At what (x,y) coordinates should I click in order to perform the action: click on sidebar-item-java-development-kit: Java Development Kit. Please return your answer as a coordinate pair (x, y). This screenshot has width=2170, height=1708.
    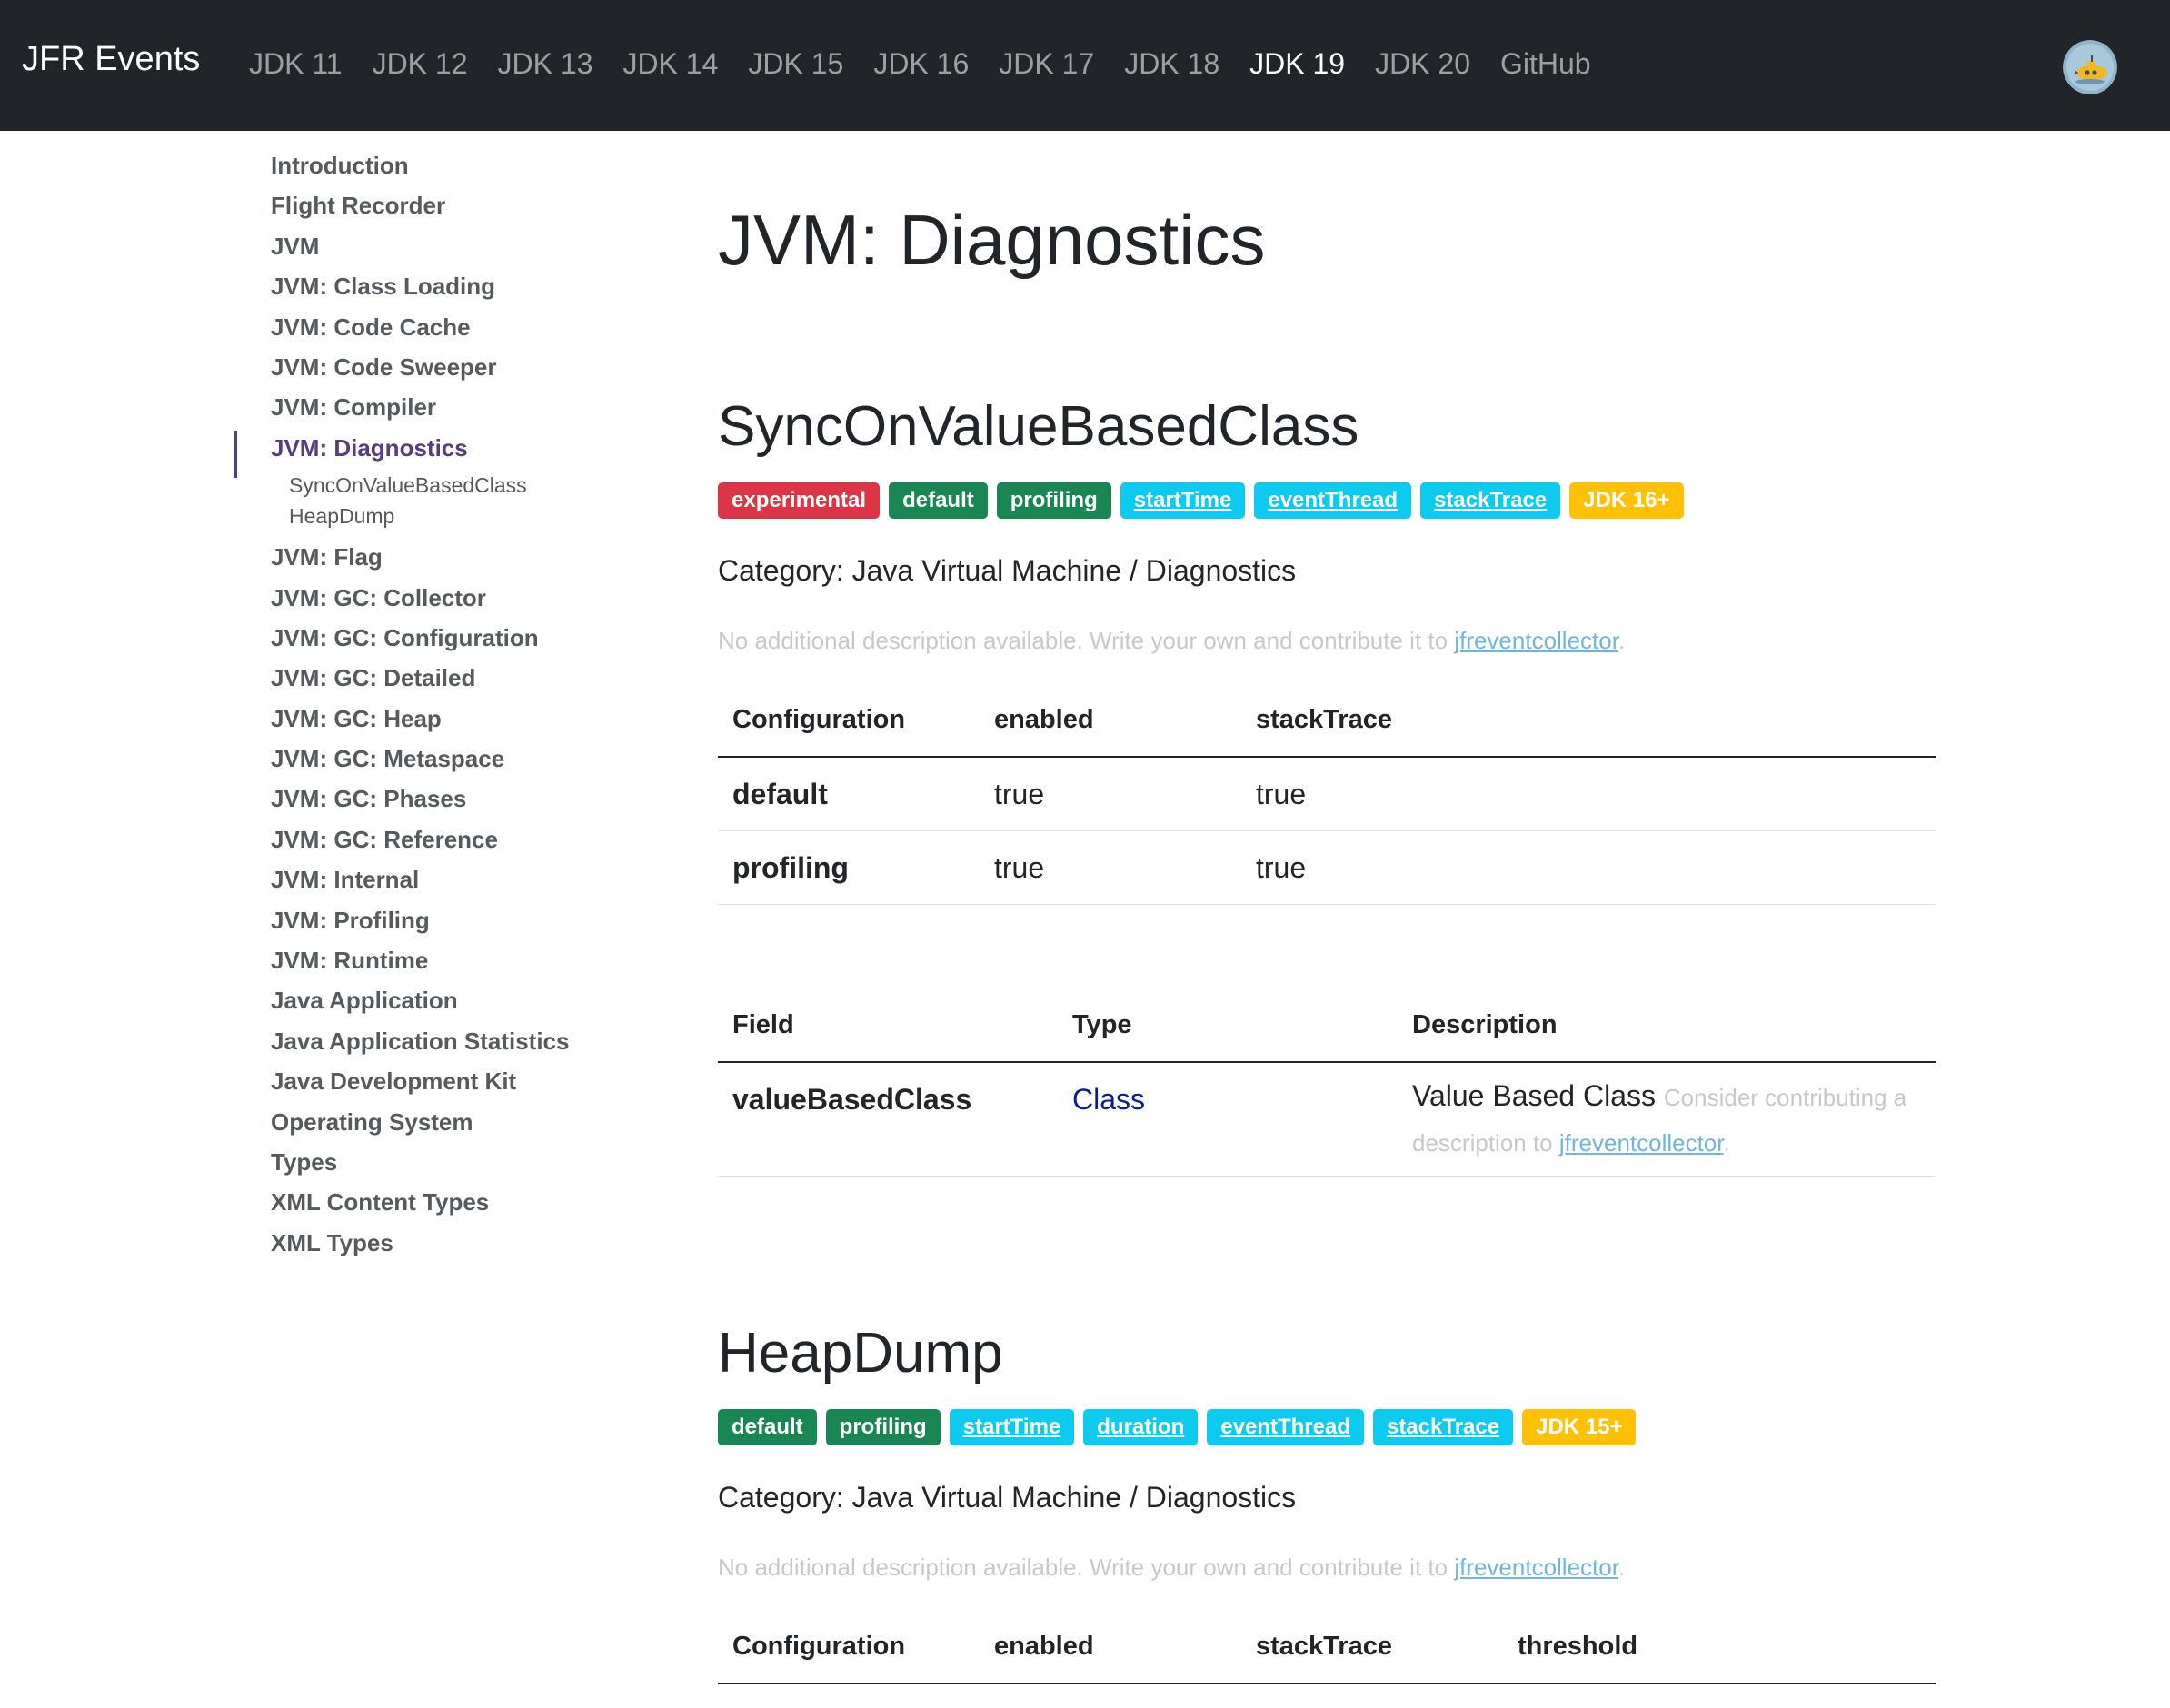
    Looking at the image, I should click on (432, 1081).